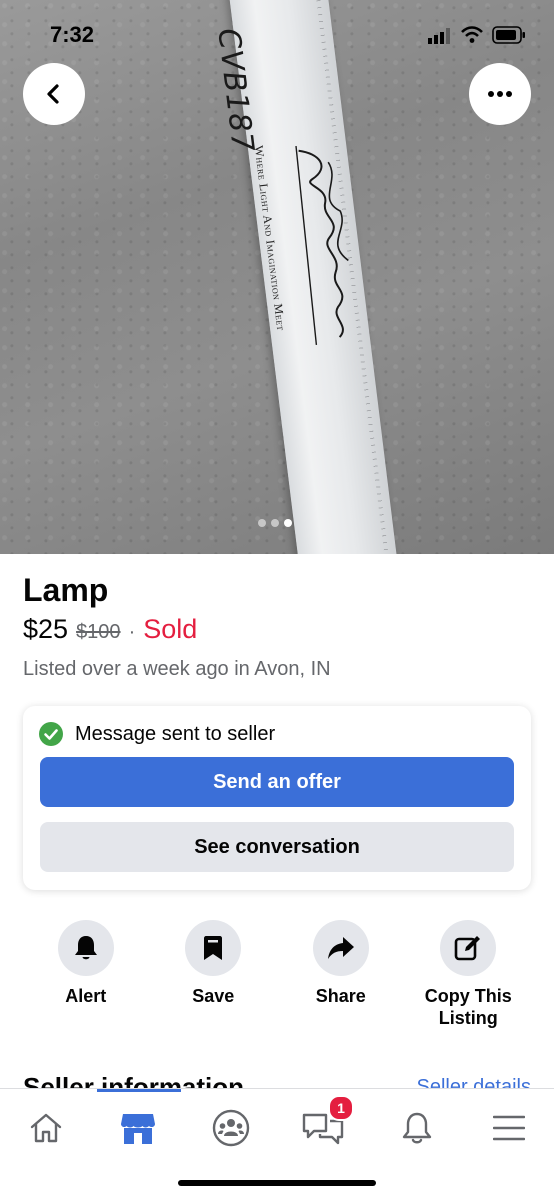 Image resolution: width=554 pixels, height=1201 pixels. I want to click on pagination-dot-active, so click(288, 523).